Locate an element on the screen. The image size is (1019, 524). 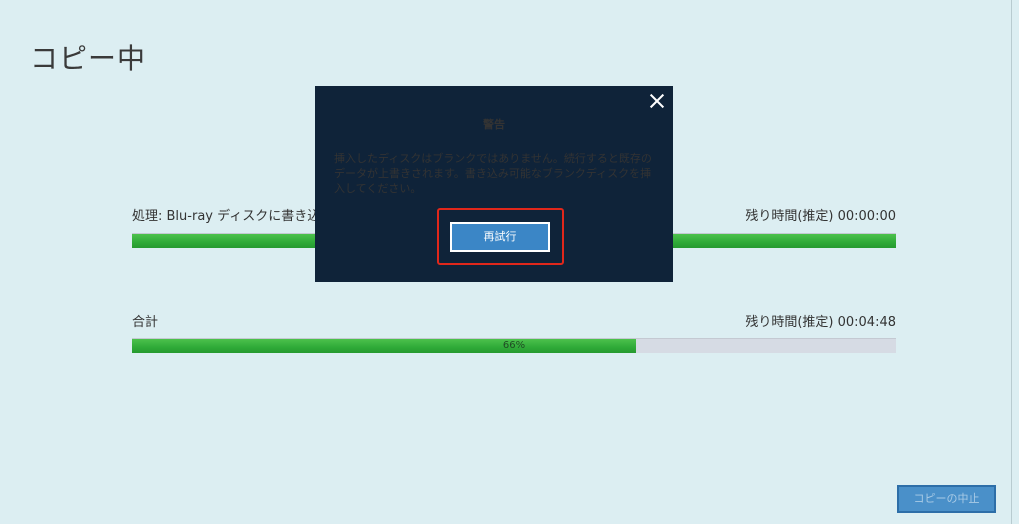
stop-copy-button: コピーの中止 is located at coordinates (946, 499).